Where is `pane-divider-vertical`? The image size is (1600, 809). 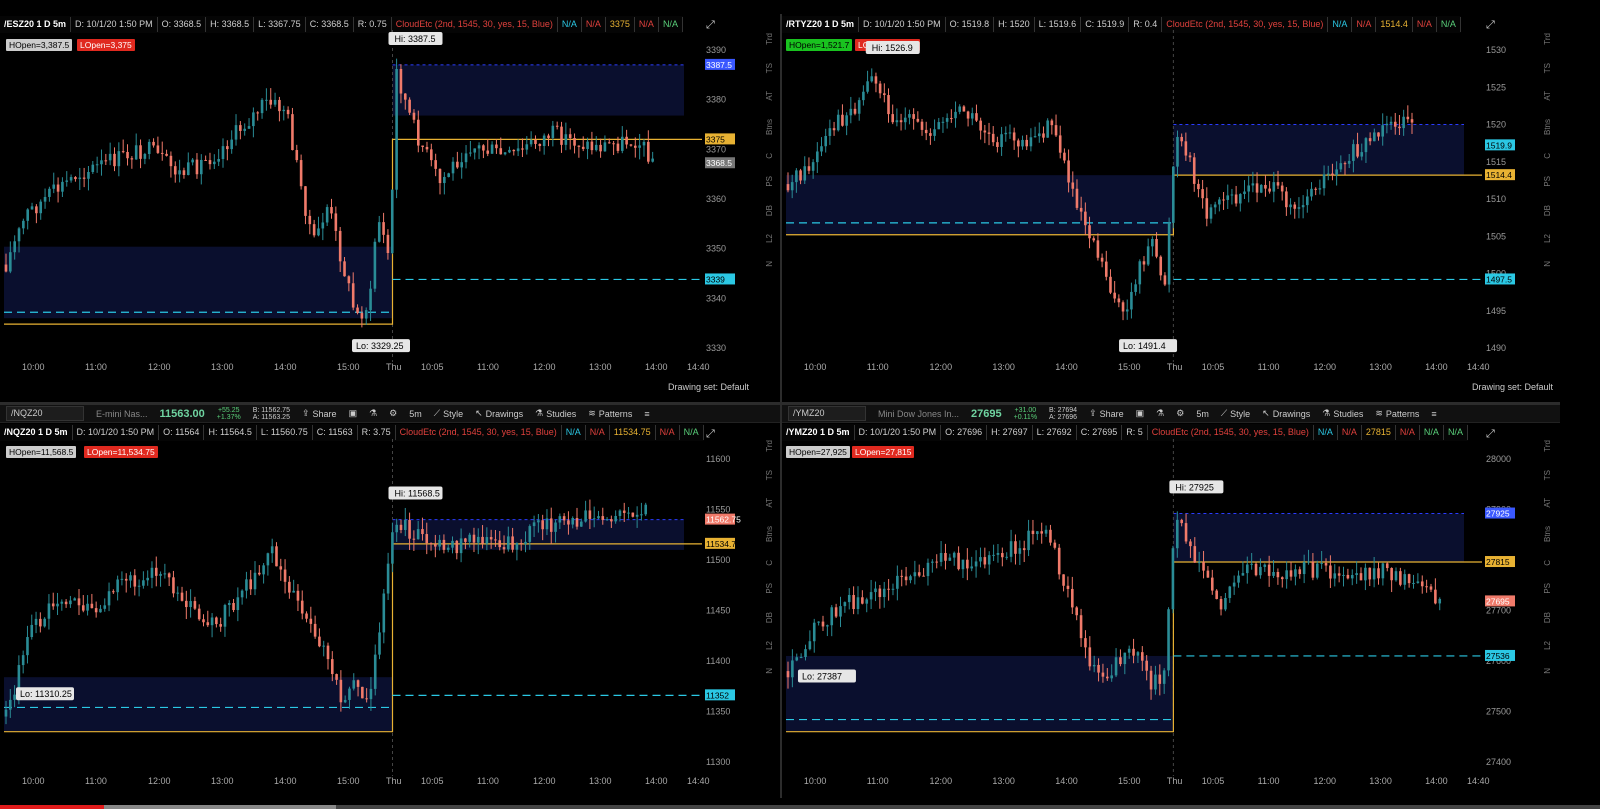
pane-divider-vertical is located at coordinates (781, 406).